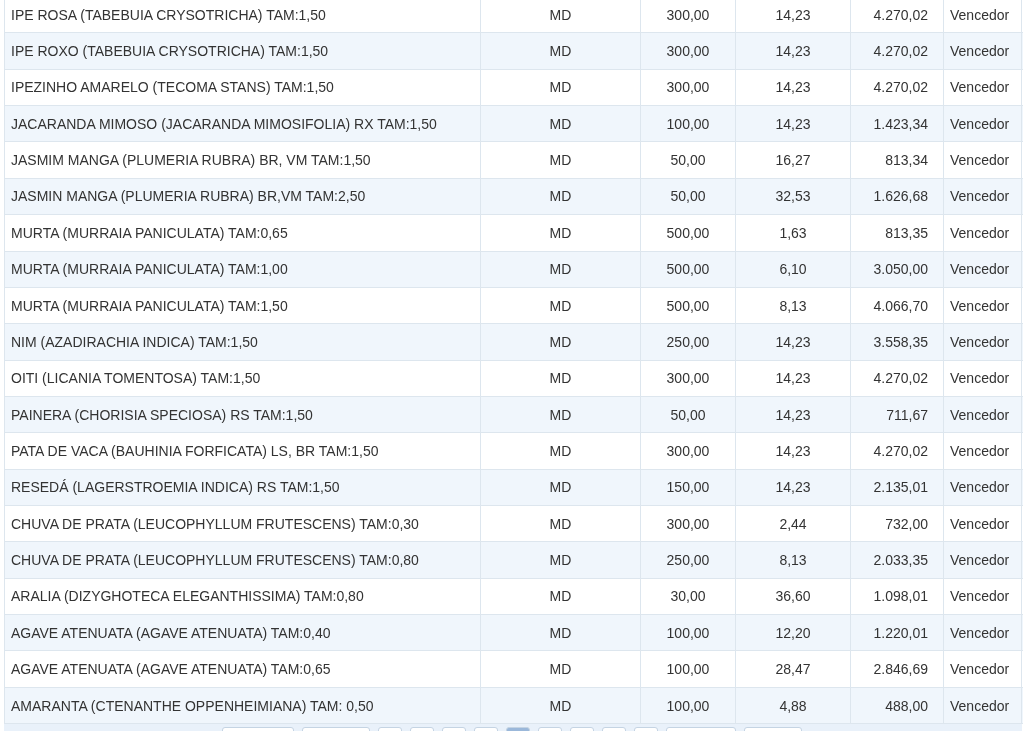  Describe the element at coordinates (897, 705) in the screenshot. I see `table-cell: 488,00` at that location.